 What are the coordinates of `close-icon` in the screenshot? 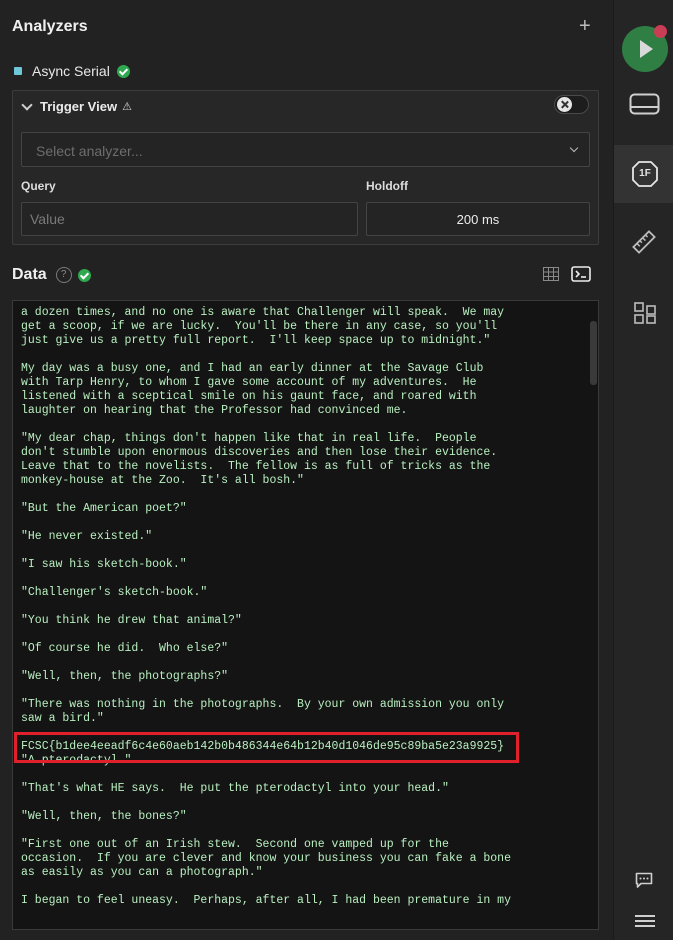 It's located at (564, 104).